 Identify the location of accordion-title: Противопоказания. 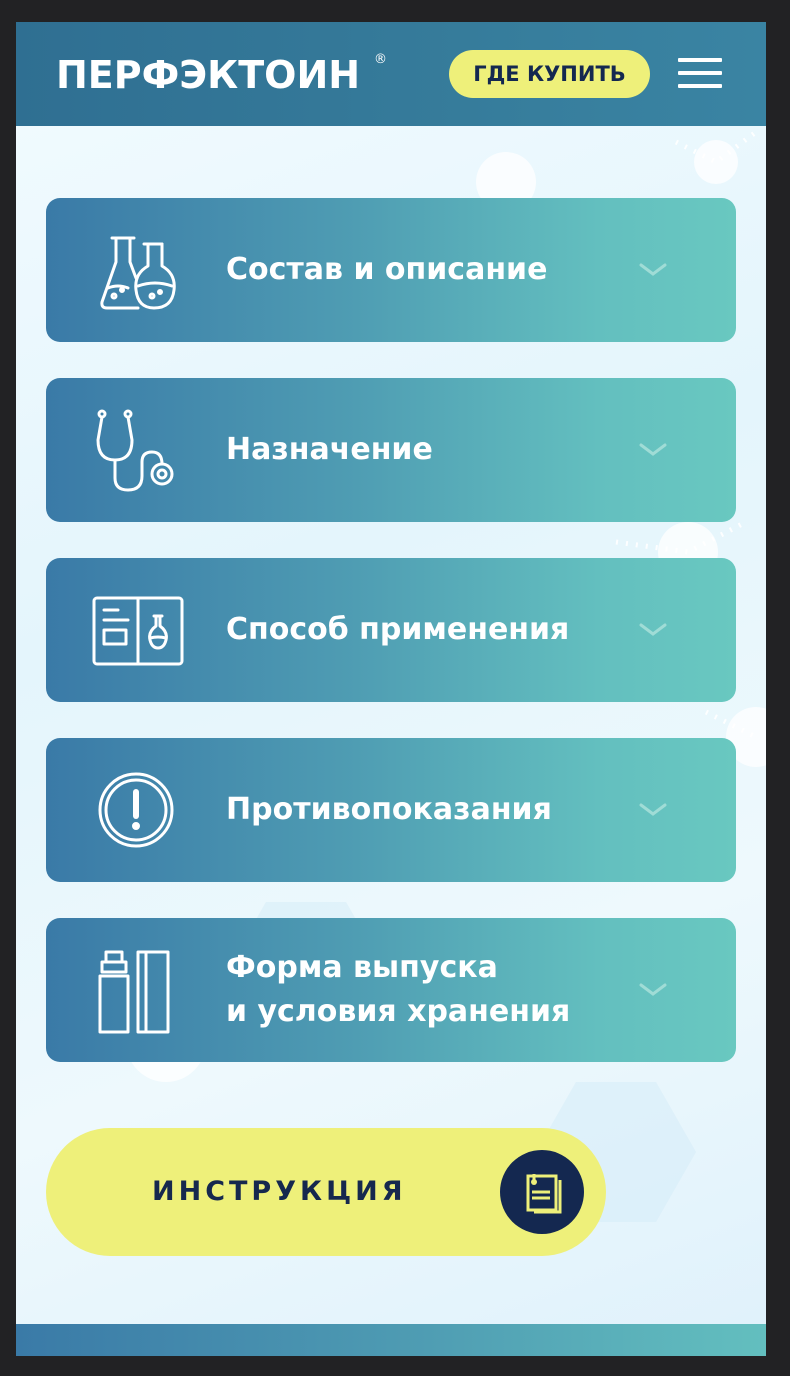
(389, 809).